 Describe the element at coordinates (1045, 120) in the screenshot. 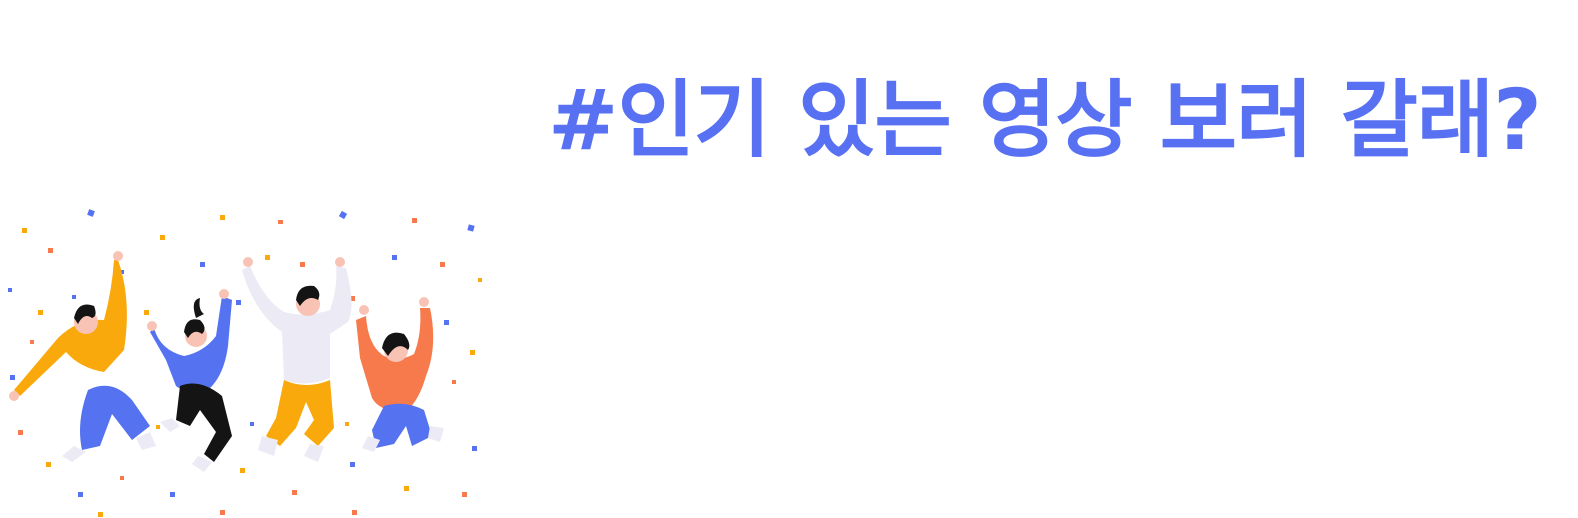

I see `page-headline: #인기 있는 영상 보러 갈래?` at that location.